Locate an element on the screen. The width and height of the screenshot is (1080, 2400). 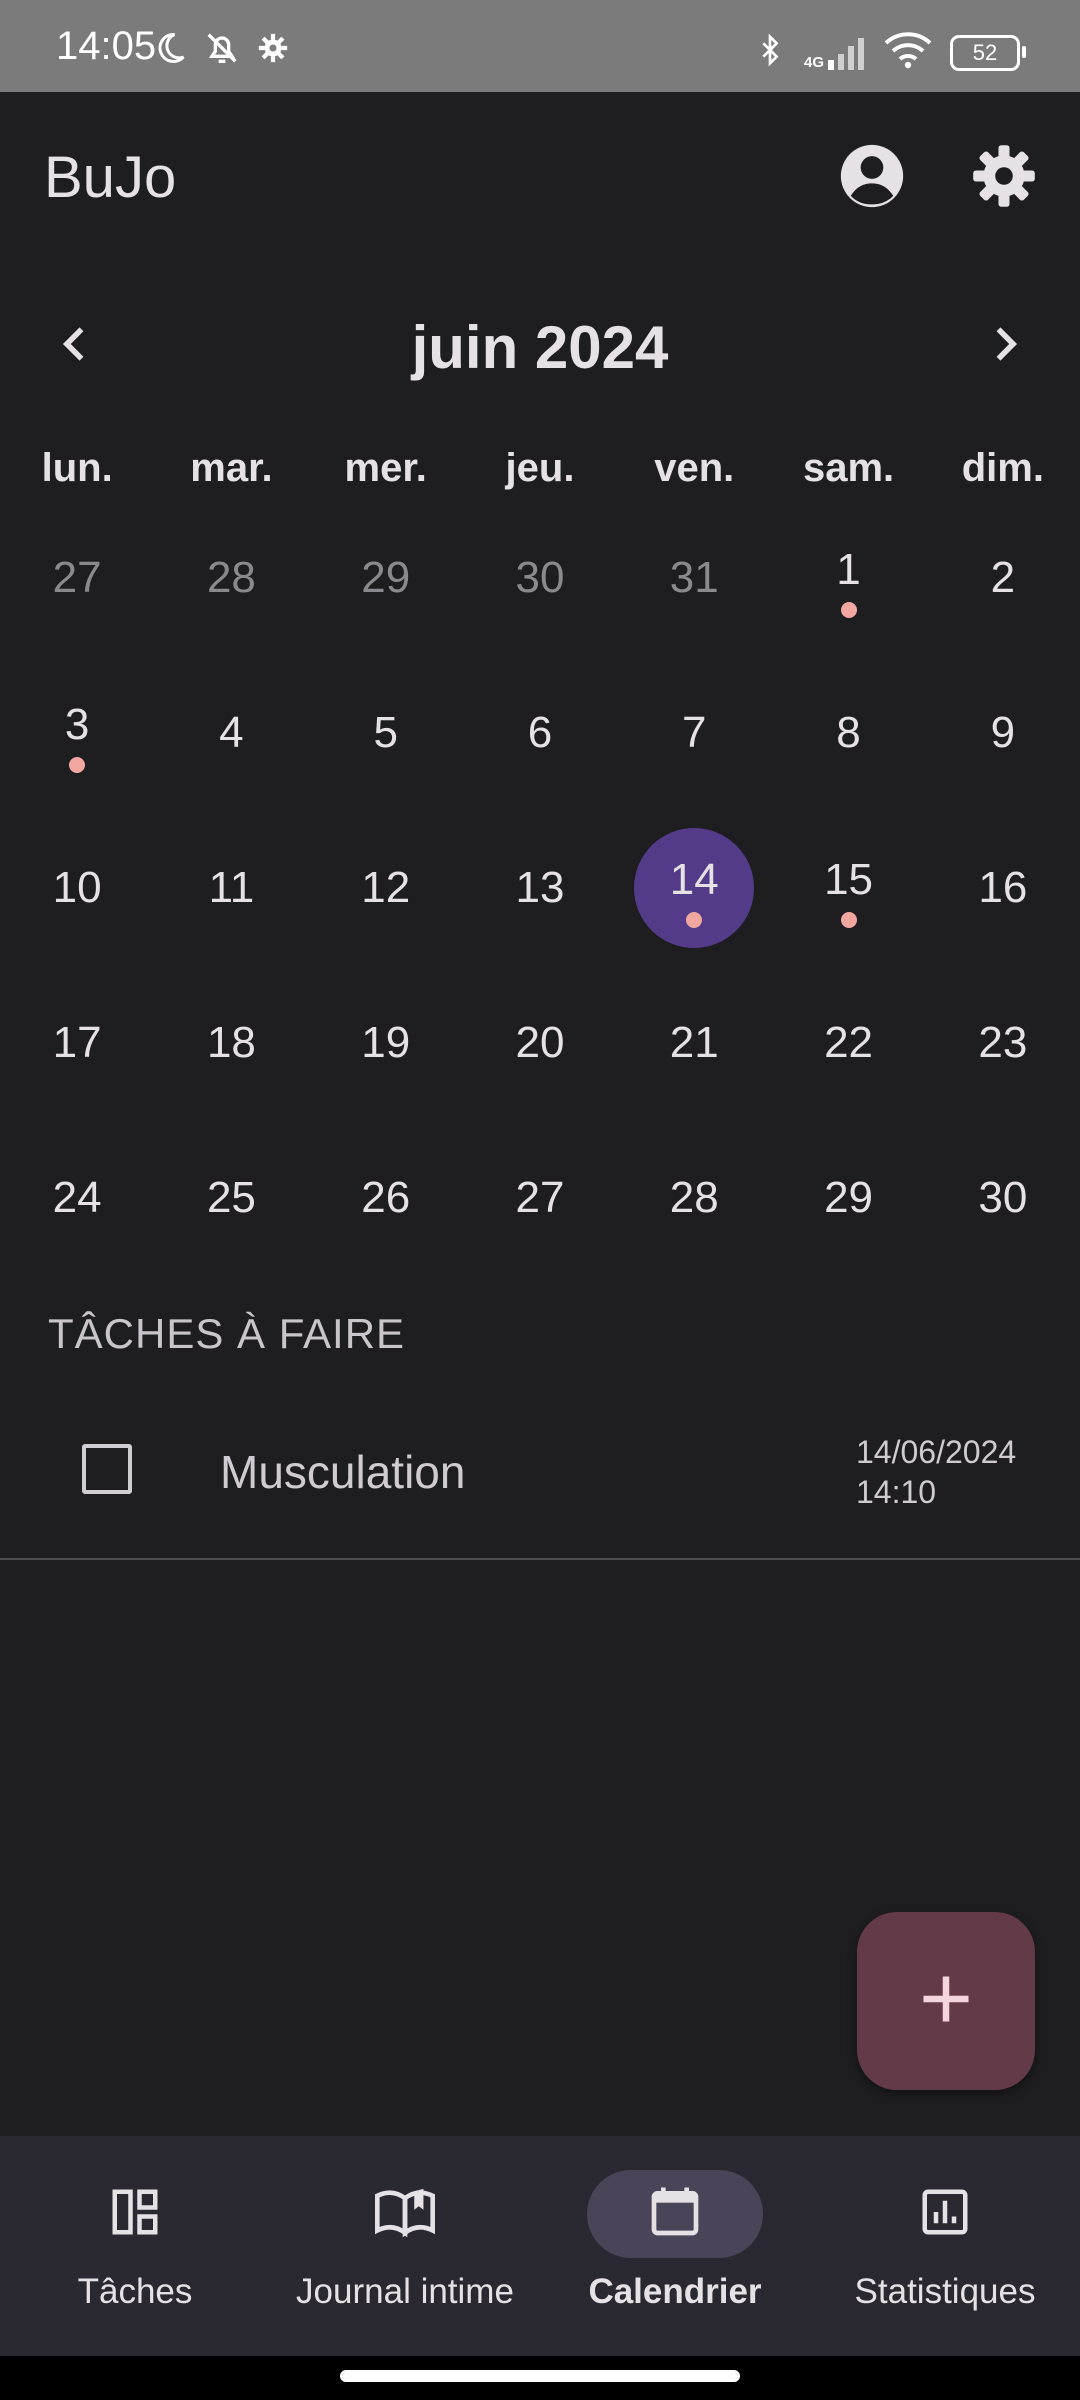
calendar-day: 5 is located at coordinates (386, 732).